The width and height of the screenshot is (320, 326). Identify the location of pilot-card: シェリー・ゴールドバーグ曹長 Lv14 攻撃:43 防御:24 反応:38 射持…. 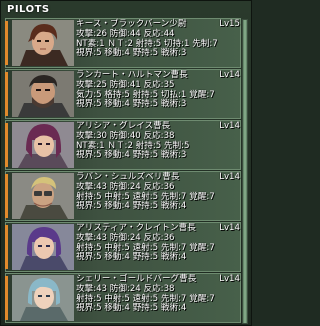
(123, 298).